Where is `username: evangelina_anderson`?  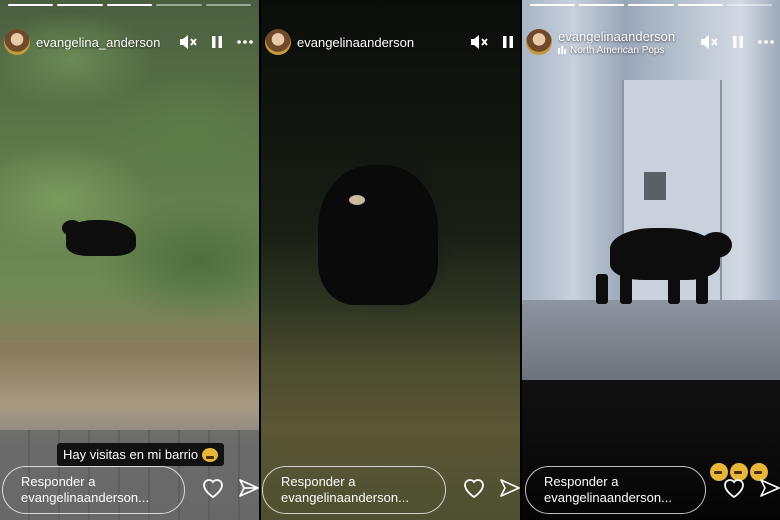 username: evangelina_anderson is located at coordinates (107, 42).